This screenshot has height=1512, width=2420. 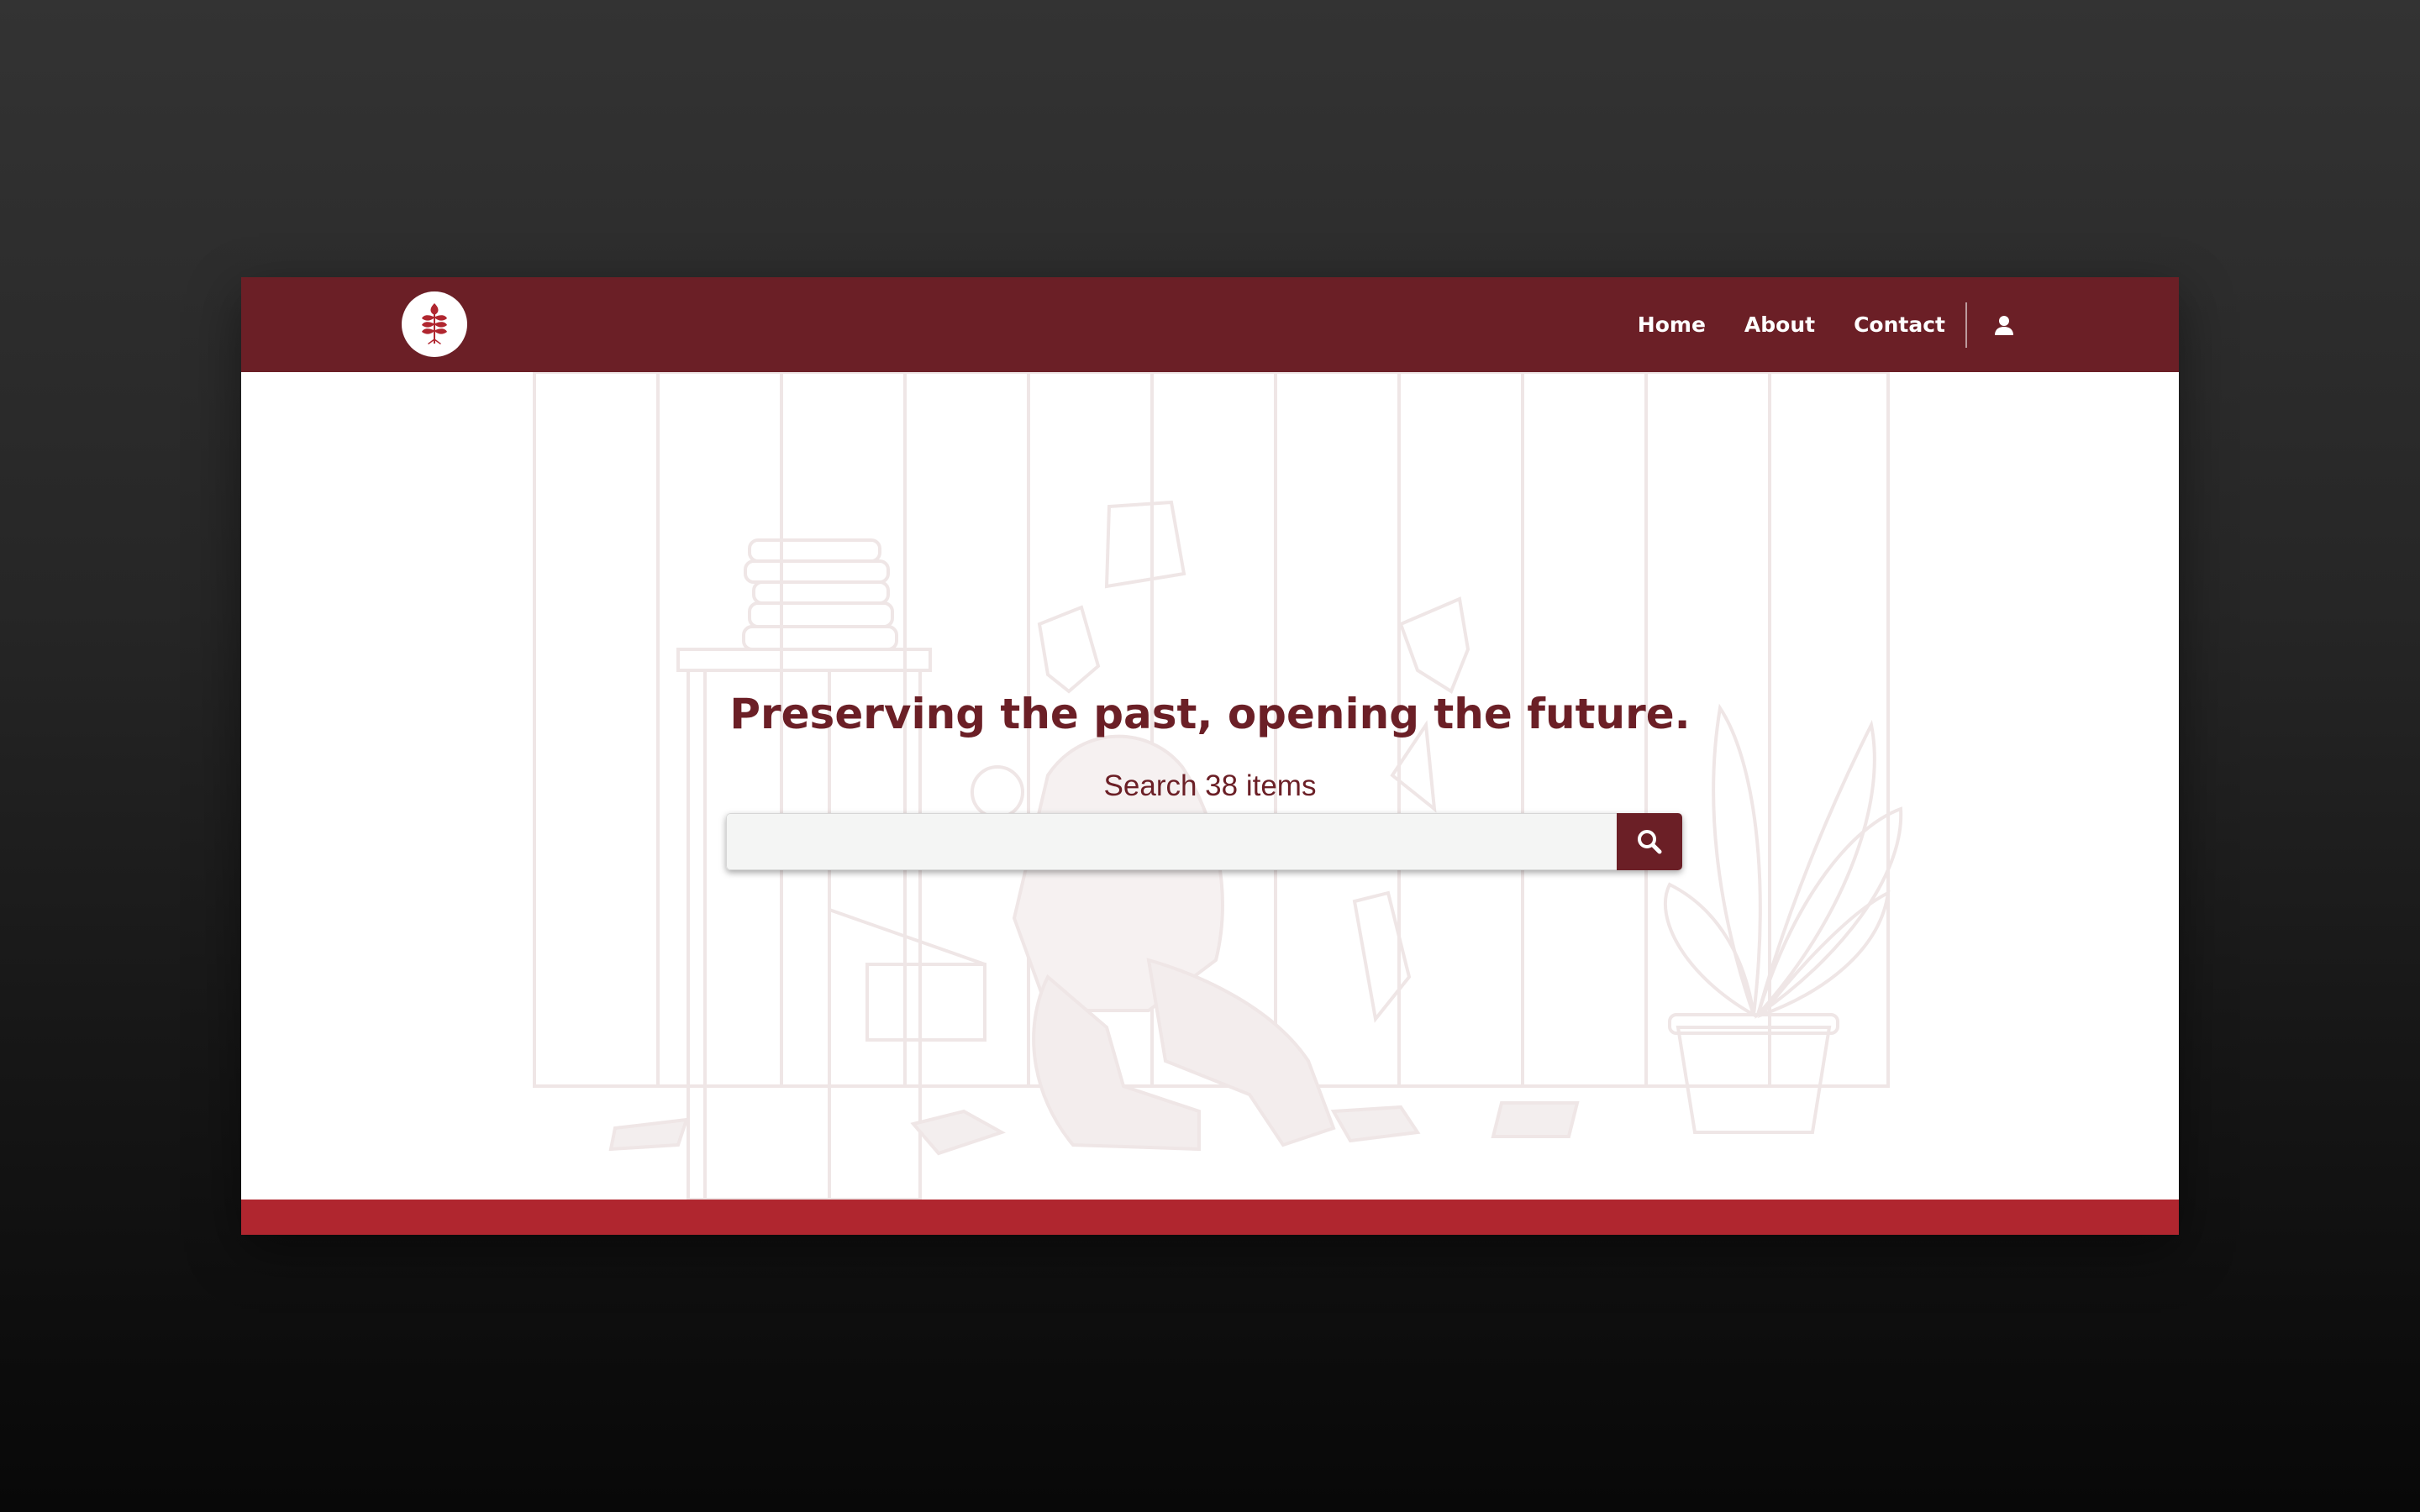 I want to click on search-icon, so click(x=1650, y=842).